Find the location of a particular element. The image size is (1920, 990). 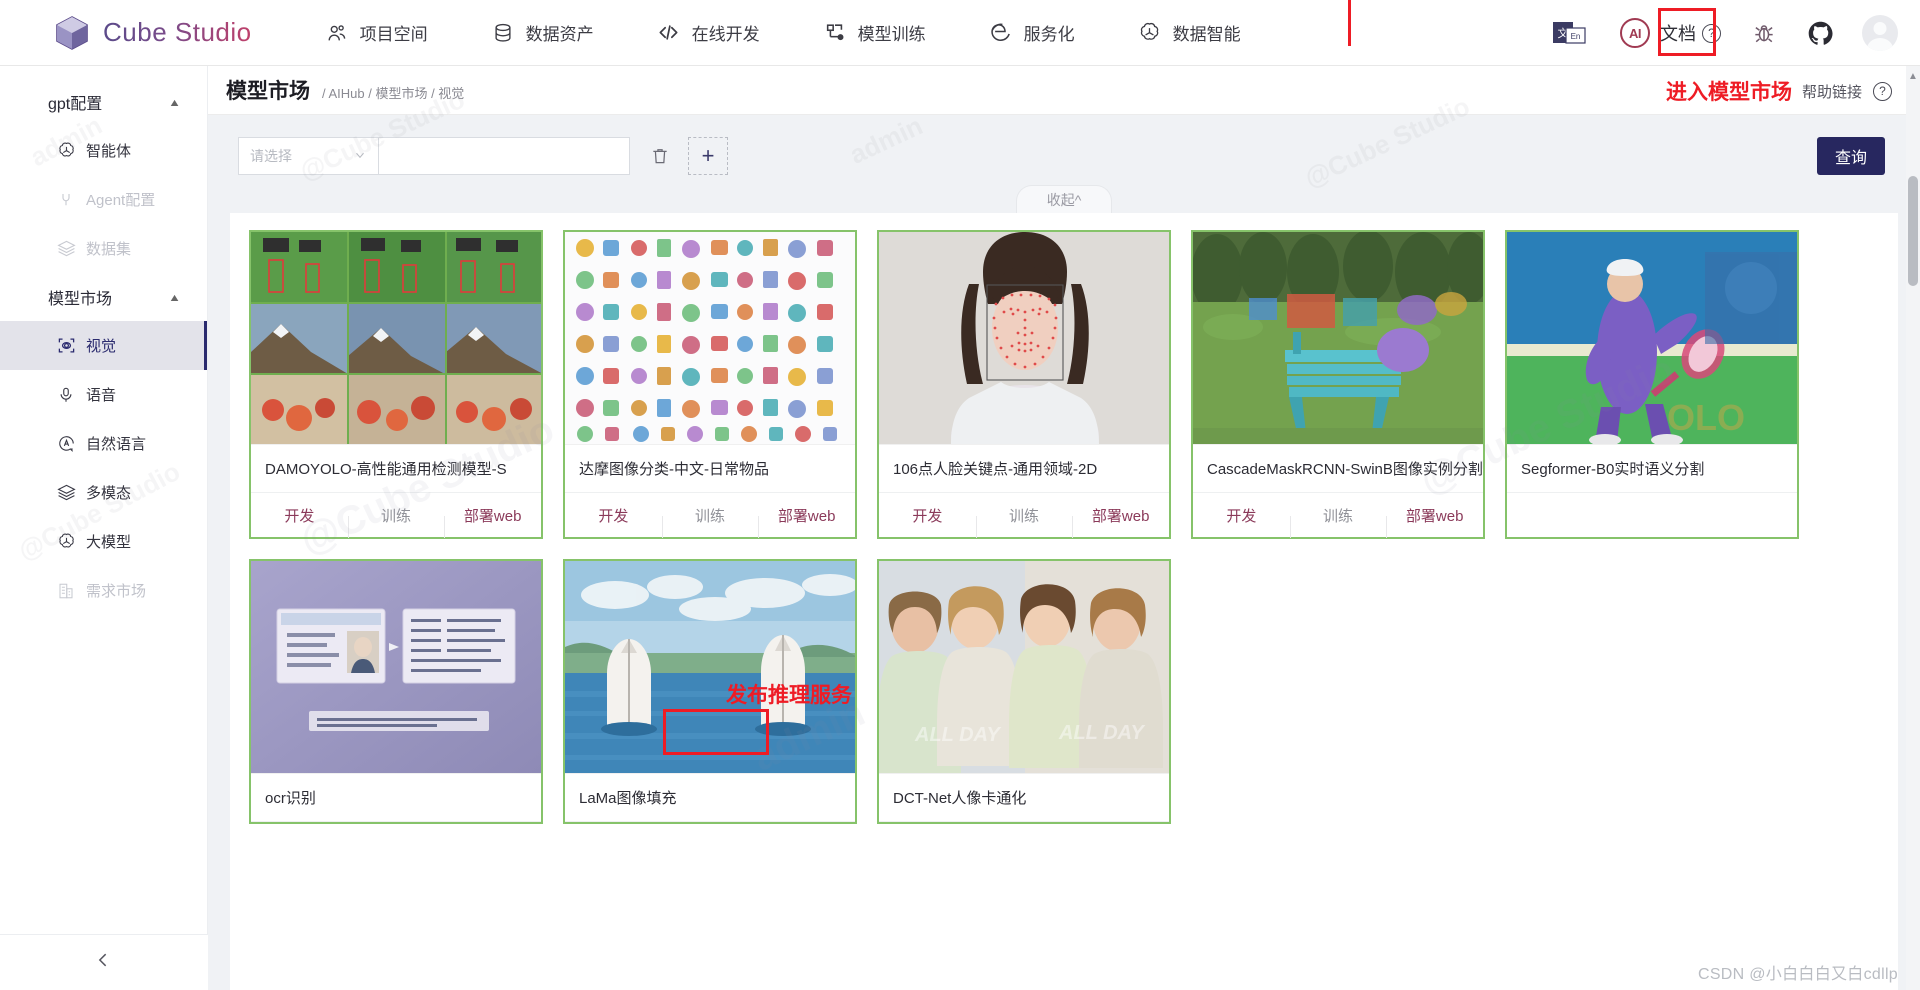

bug-report-button is located at coordinates (1764, 33).